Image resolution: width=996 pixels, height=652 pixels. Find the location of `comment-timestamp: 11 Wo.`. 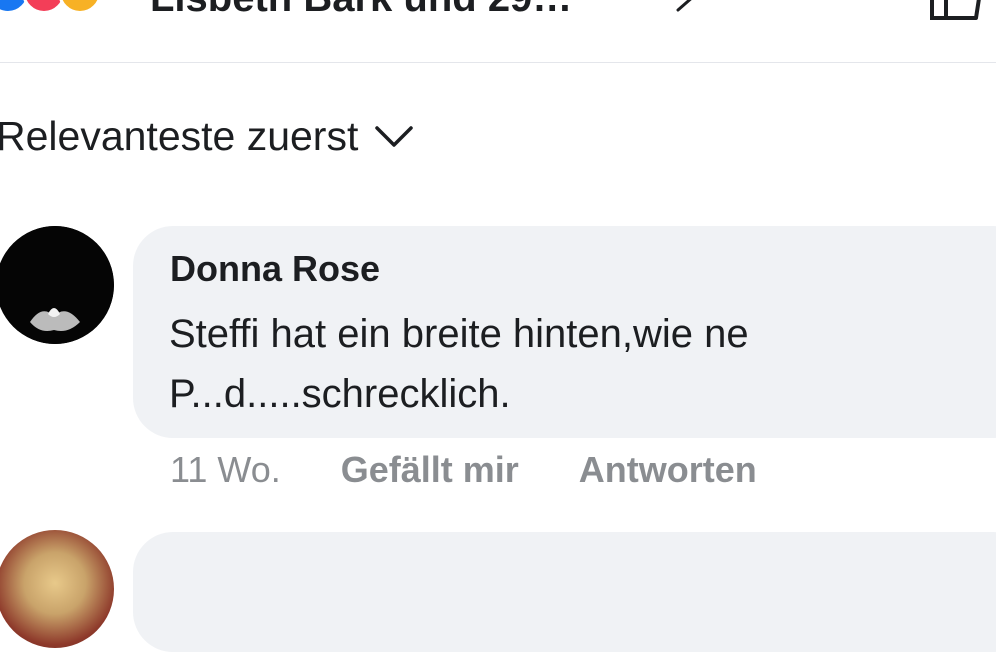

comment-timestamp: 11 Wo. is located at coordinates (225, 470).